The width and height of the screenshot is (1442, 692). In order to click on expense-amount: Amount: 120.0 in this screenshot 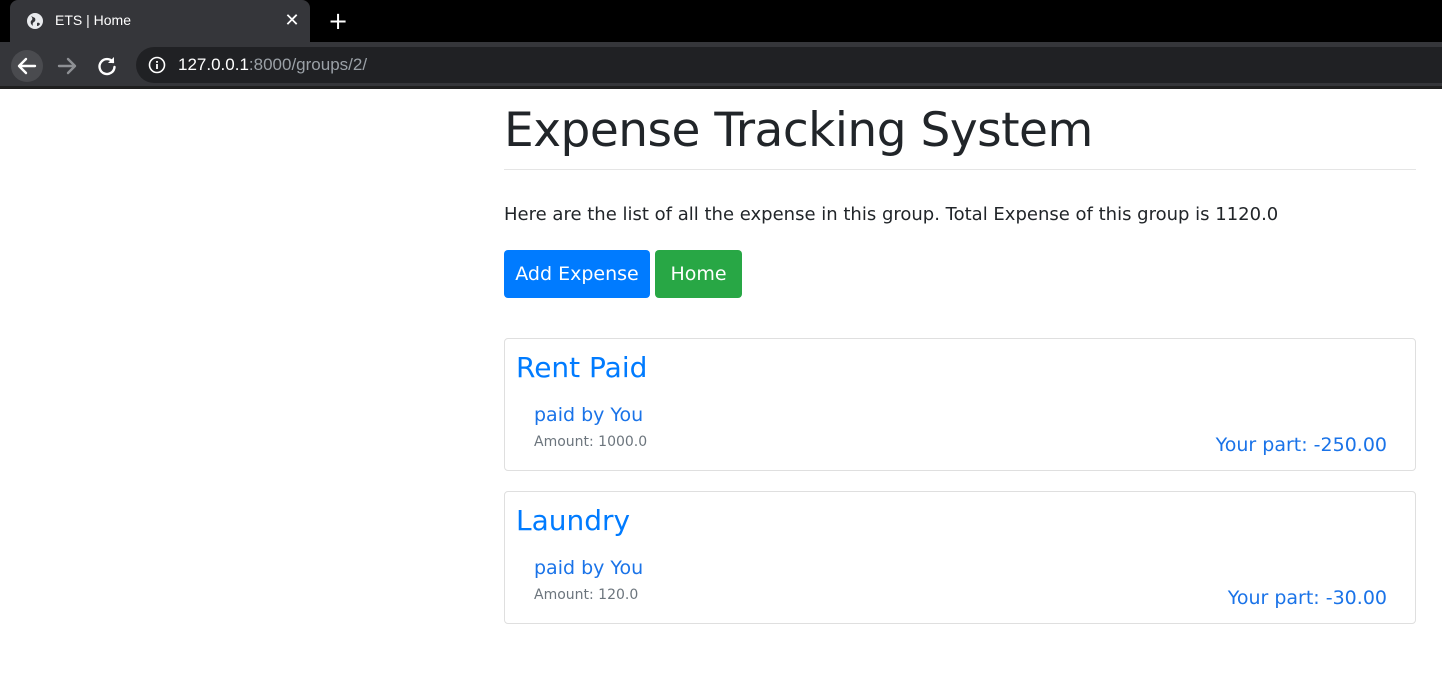, I will do `click(586, 595)`.